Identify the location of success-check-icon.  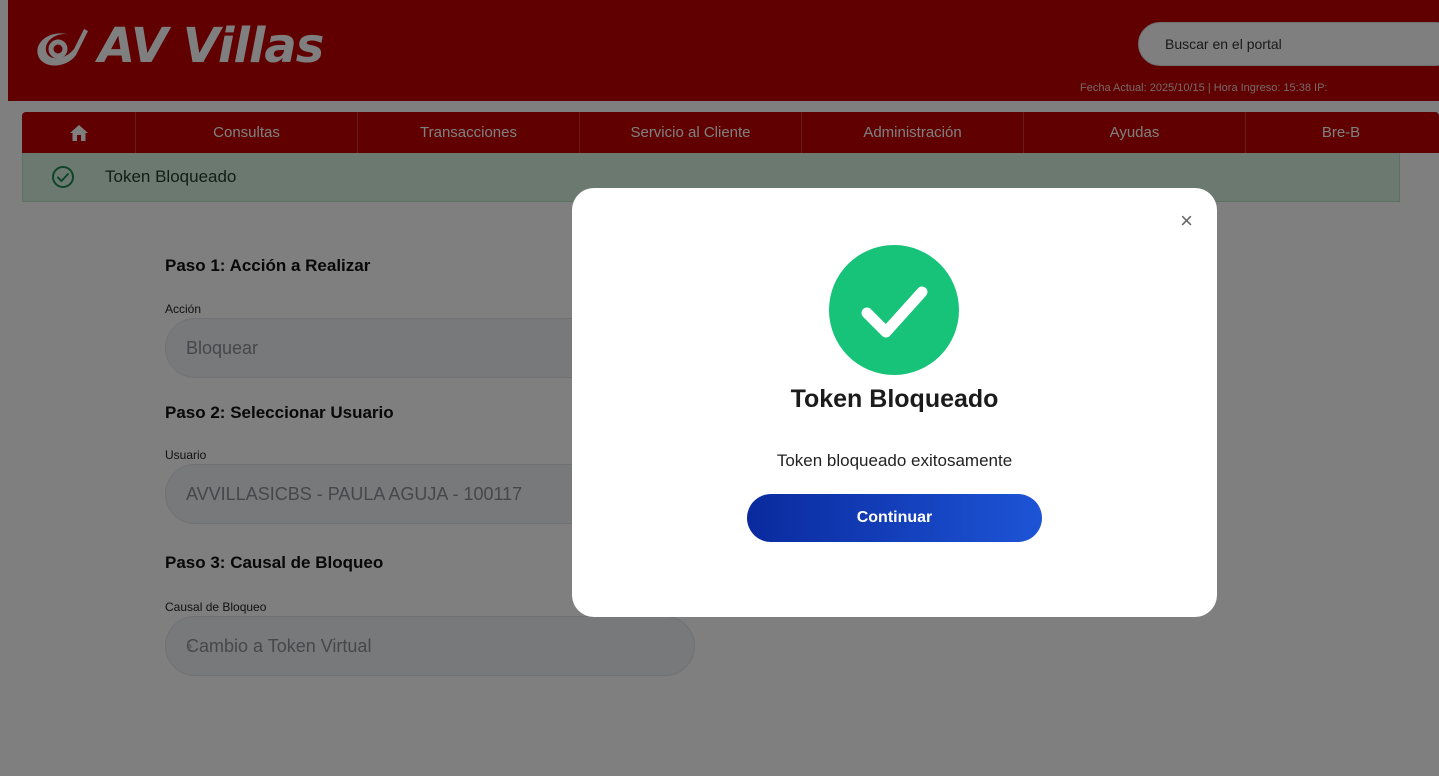
(894, 310).